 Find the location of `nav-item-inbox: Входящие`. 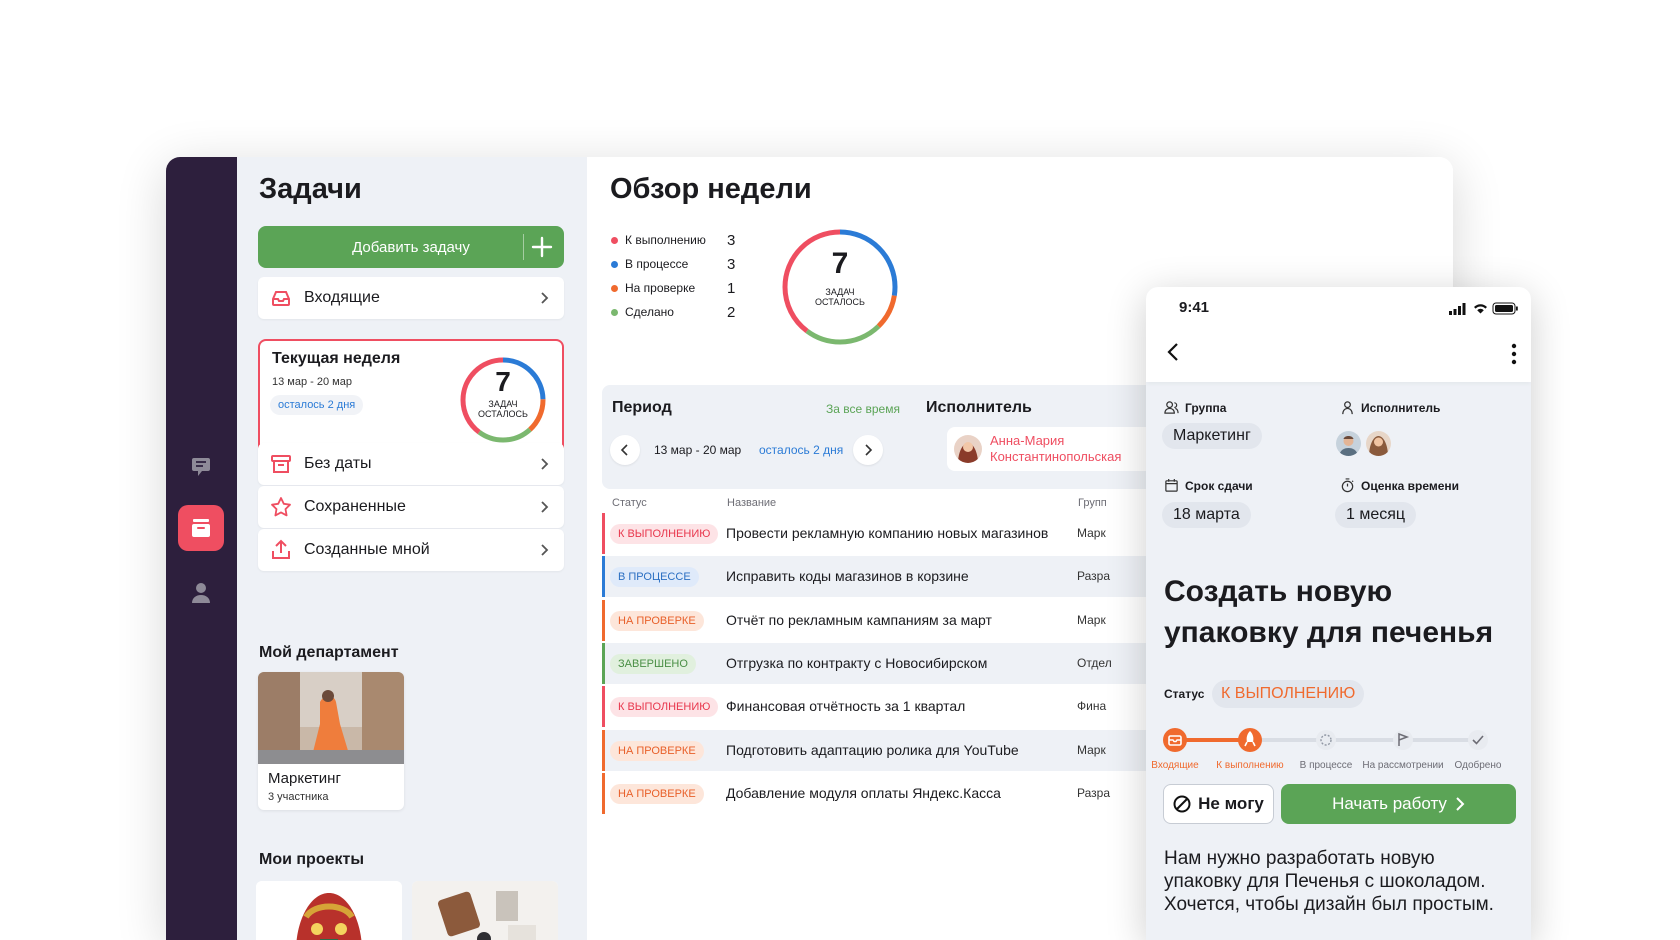

nav-item-inbox: Входящие is located at coordinates (411, 298).